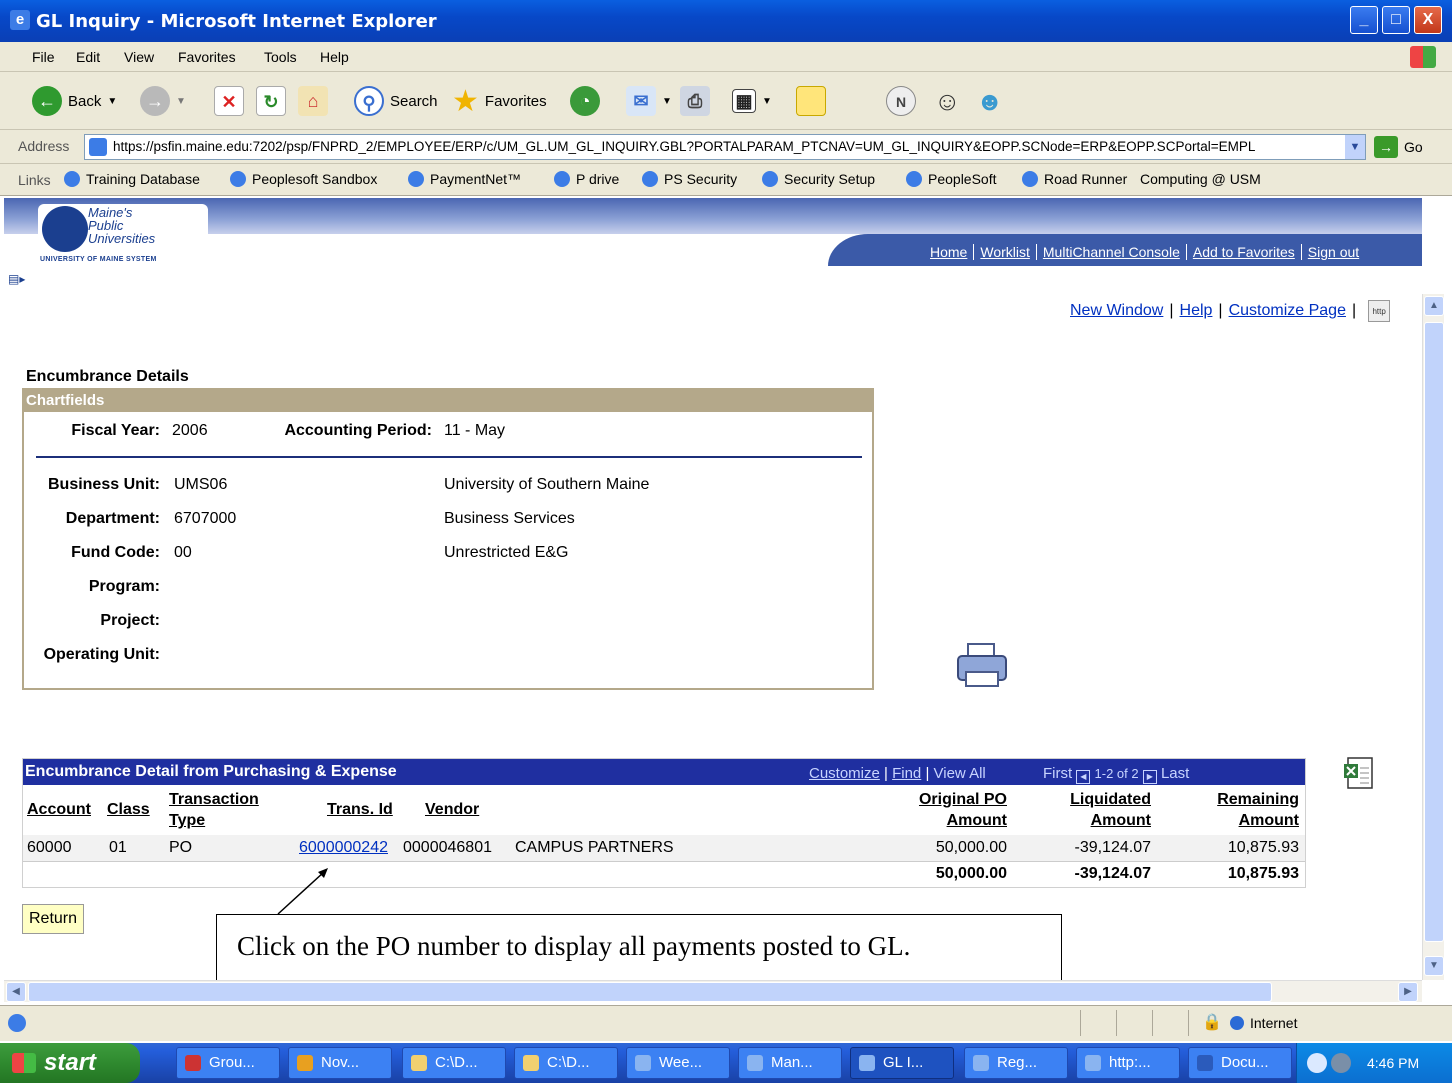 Image resolution: width=1452 pixels, height=1083 pixels. What do you see at coordinates (1317, 1063) in the screenshot?
I see `tray-arrow-icon` at bounding box center [1317, 1063].